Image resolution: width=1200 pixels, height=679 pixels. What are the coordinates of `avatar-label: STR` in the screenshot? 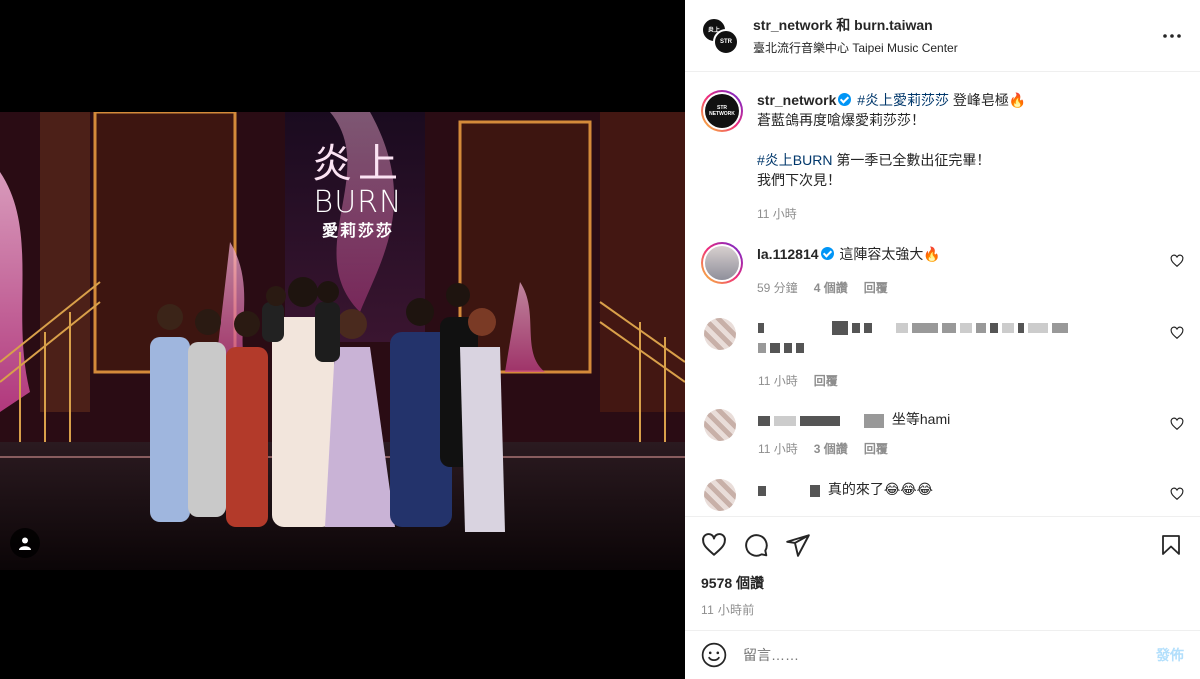 It's located at (726, 41).